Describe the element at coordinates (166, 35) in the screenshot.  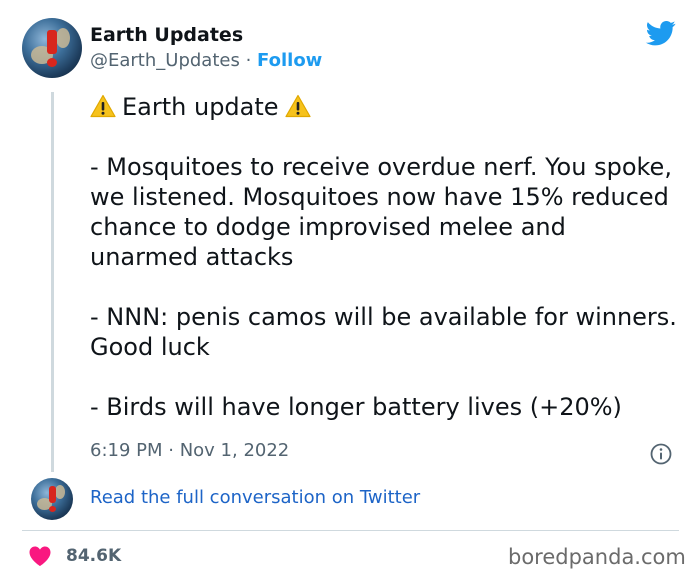
I see `account-name: Earth Updates` at that location.